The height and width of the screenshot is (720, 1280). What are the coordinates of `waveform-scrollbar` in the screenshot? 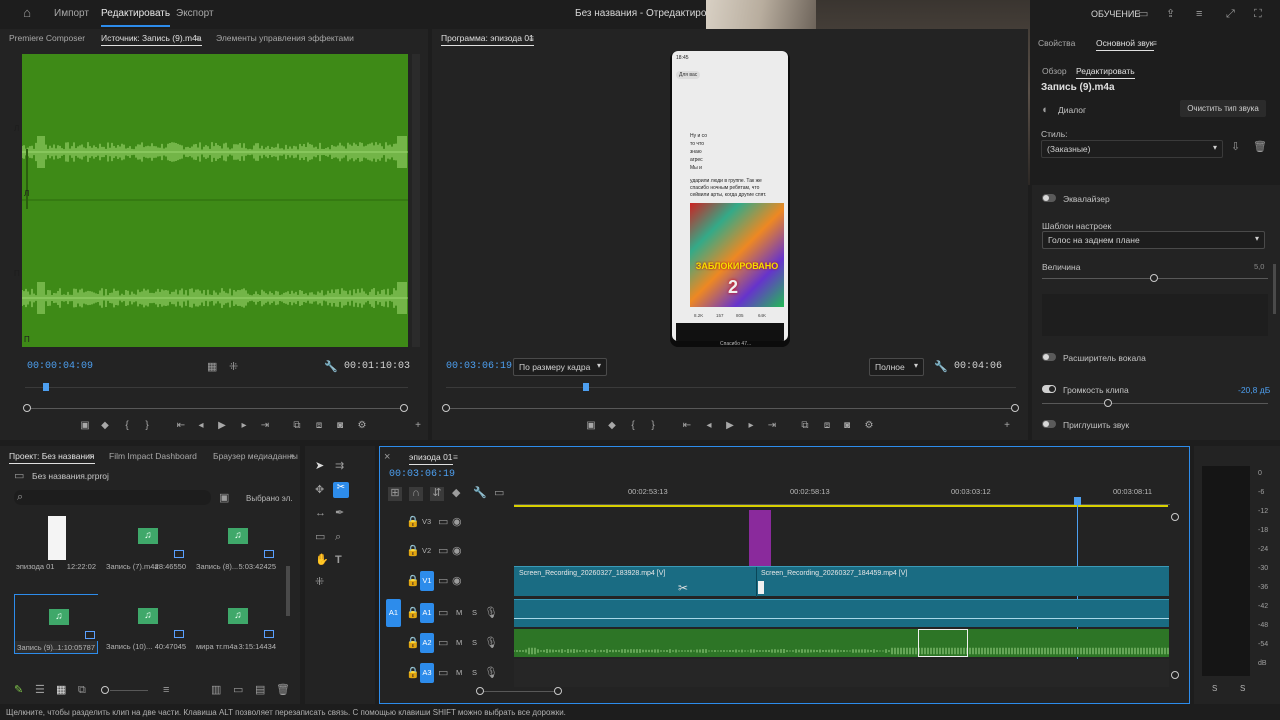 It's located at (416, 200).